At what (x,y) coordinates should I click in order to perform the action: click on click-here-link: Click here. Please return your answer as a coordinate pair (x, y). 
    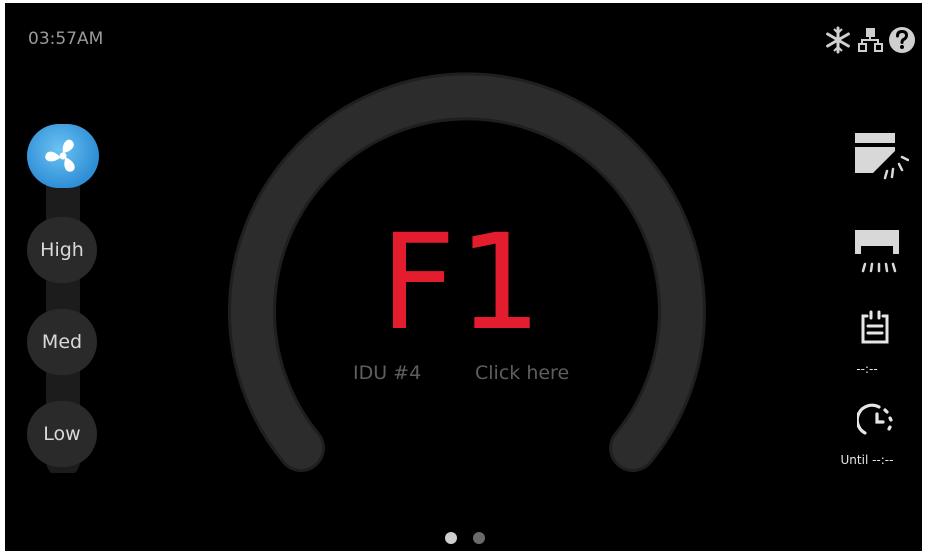
    Looking at the image, I should click on (522, 373).